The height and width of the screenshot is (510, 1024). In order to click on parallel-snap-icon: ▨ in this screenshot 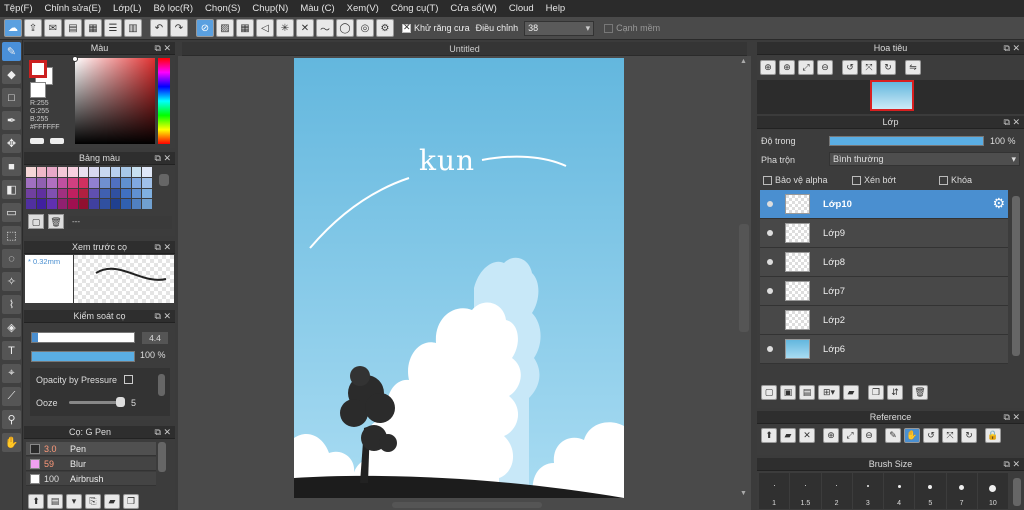, I will do `click(225, 28)`.